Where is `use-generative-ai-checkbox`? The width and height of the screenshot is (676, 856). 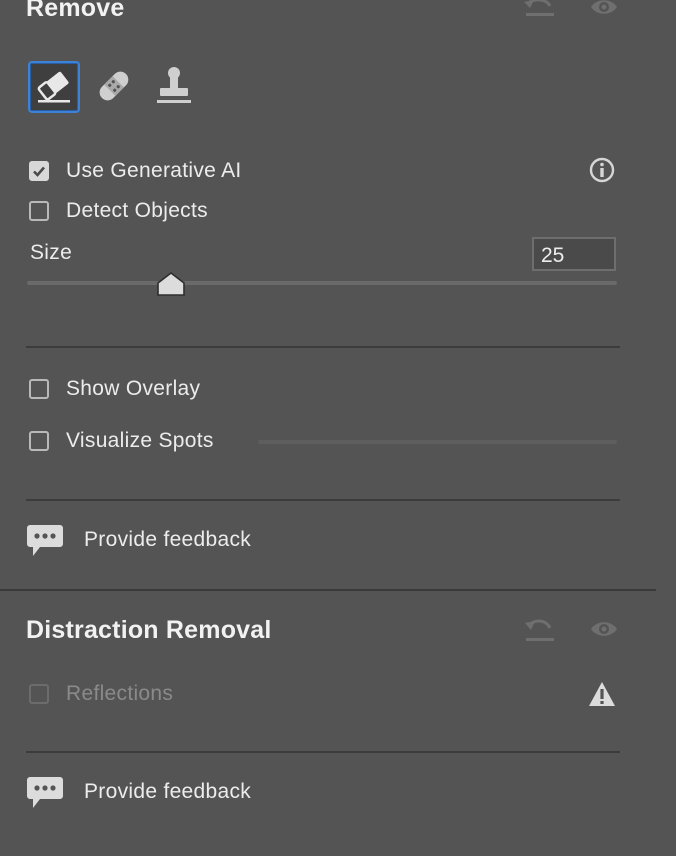
use-generative-ai-checkbox is located at coordinates (39, 171).